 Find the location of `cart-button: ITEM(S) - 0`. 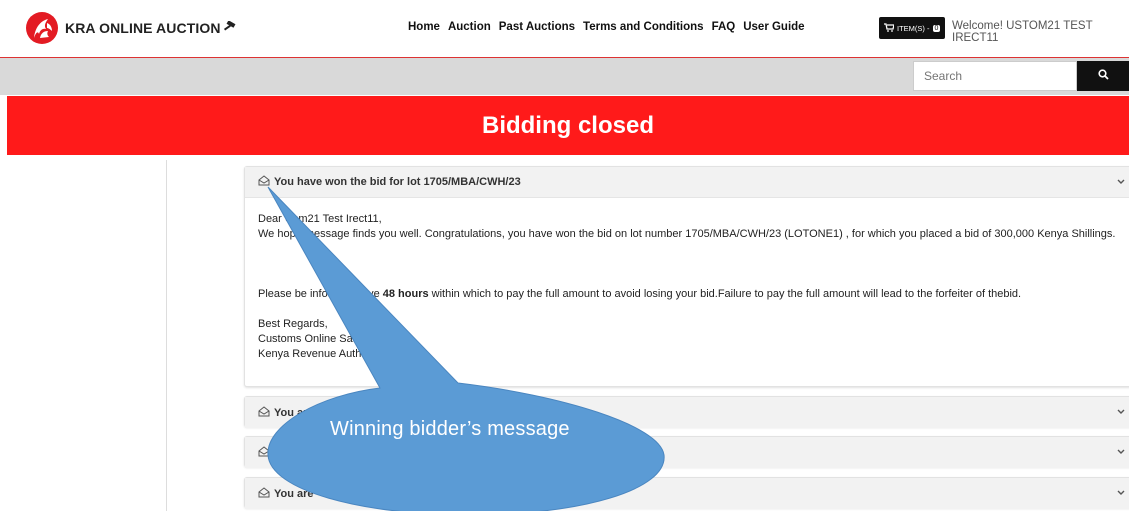

cart-button: ITEM(S) - 0 is located at coordinates (912, 28).